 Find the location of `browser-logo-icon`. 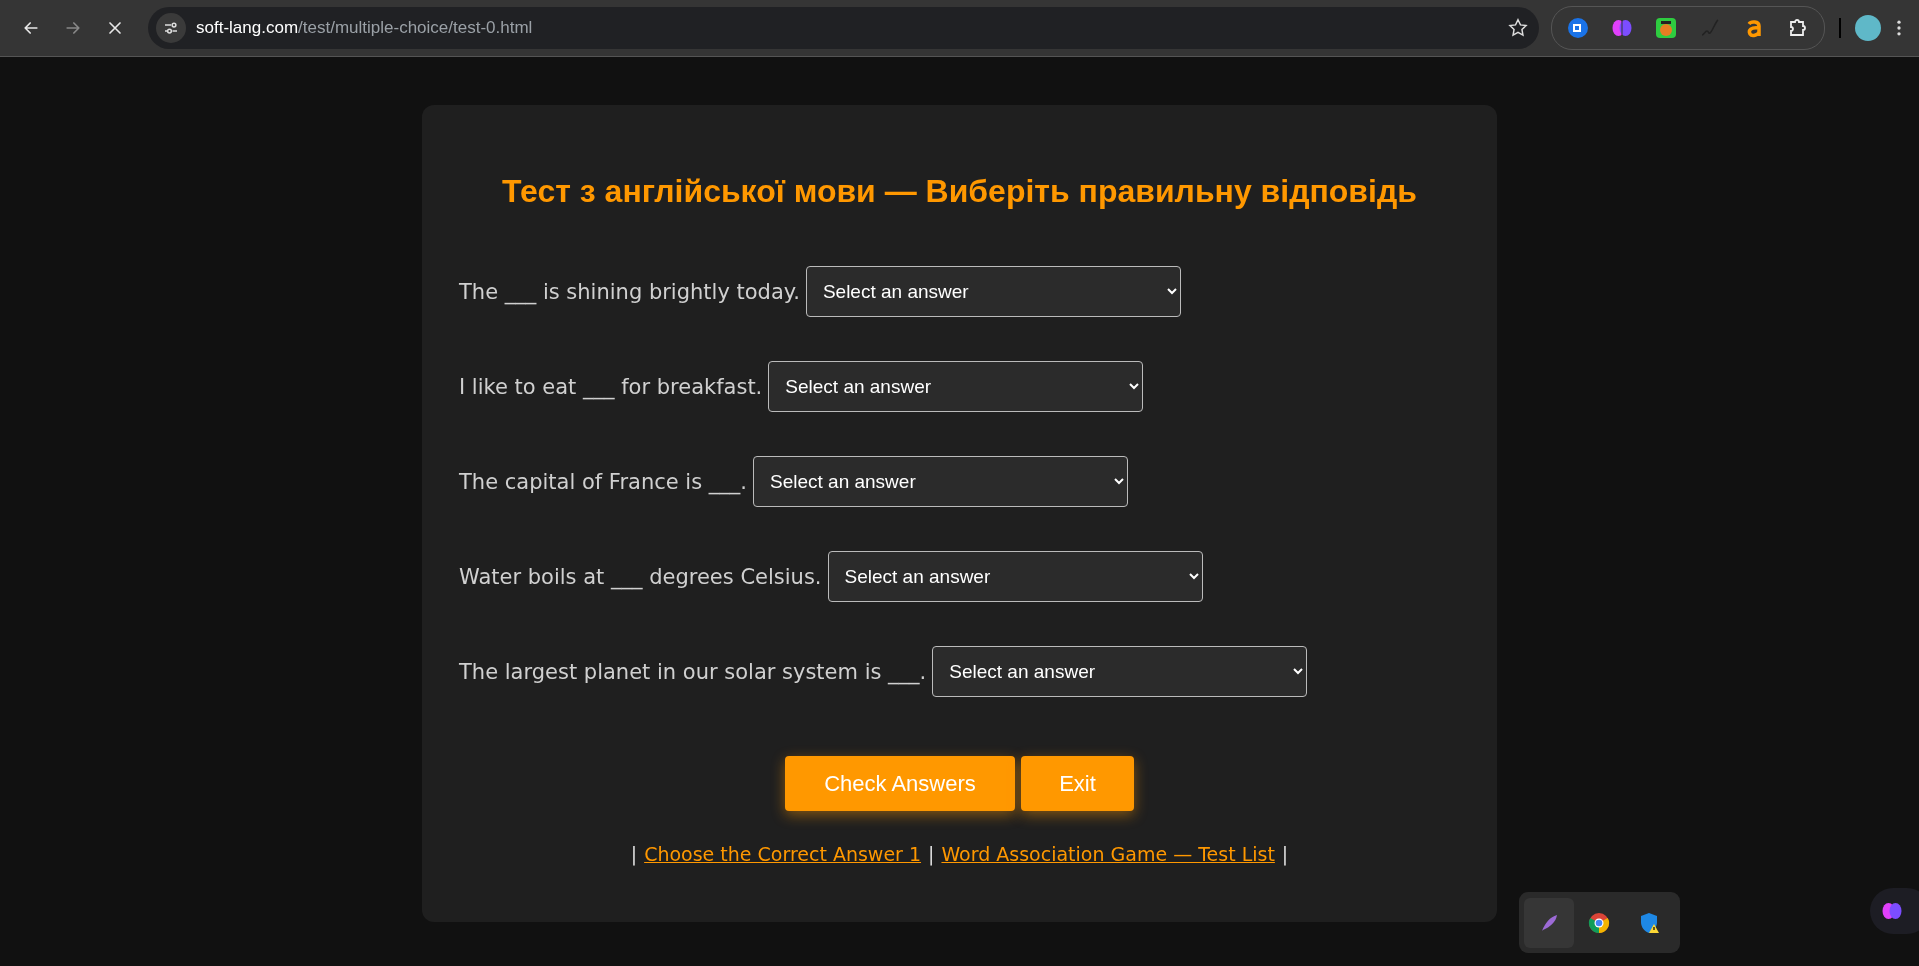

browser-logo-icon is located at coordinates (1599, 922).